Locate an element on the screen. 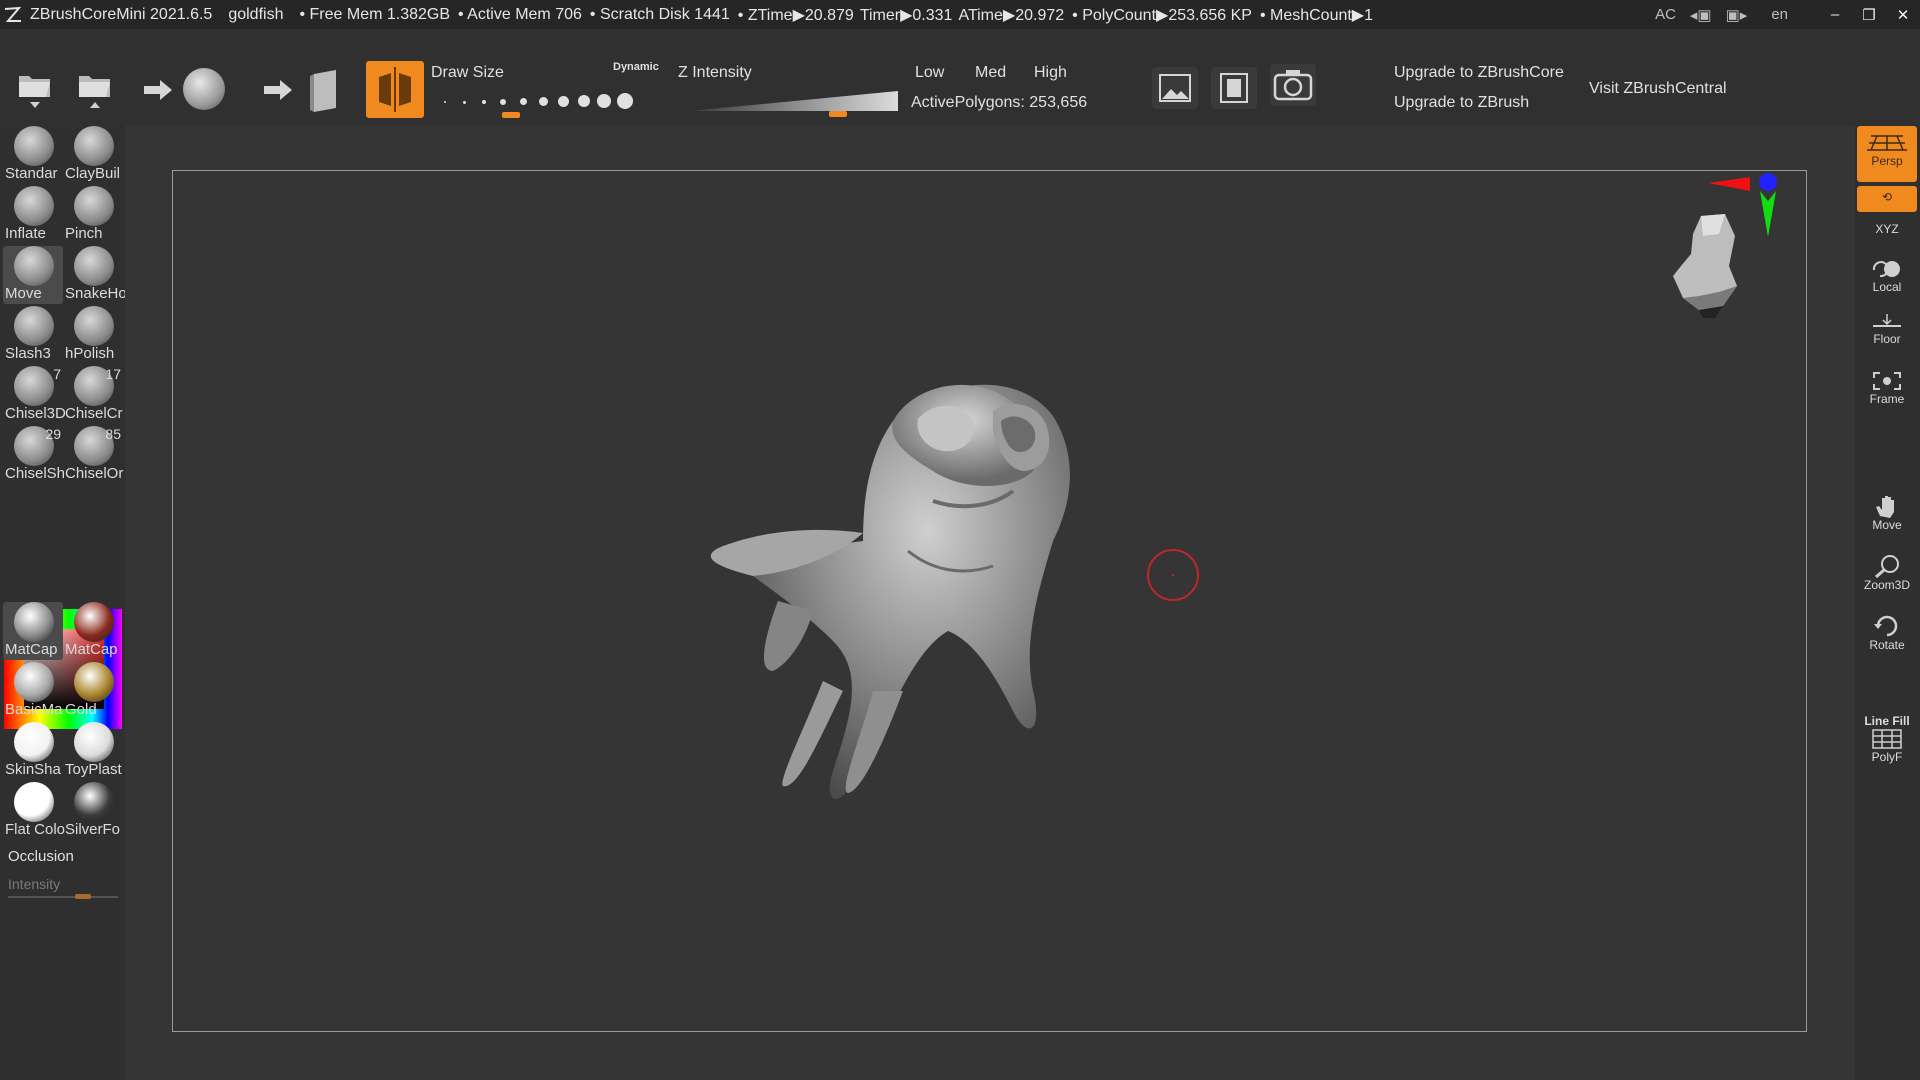 The width and height of the screenshot is (1920, 1080). document-button is located at coordinates (1234, 88).